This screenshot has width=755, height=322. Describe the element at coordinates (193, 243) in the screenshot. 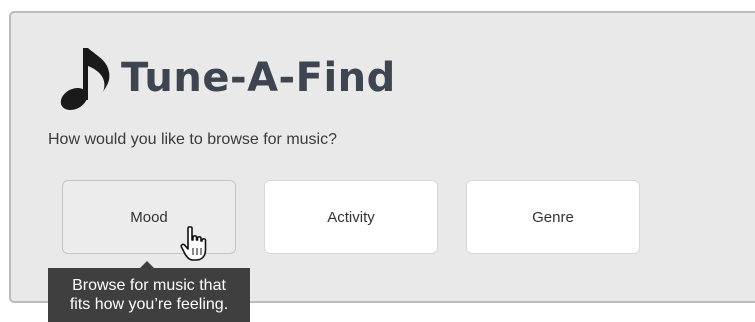

I see `hand-pointer-icon` at that location.